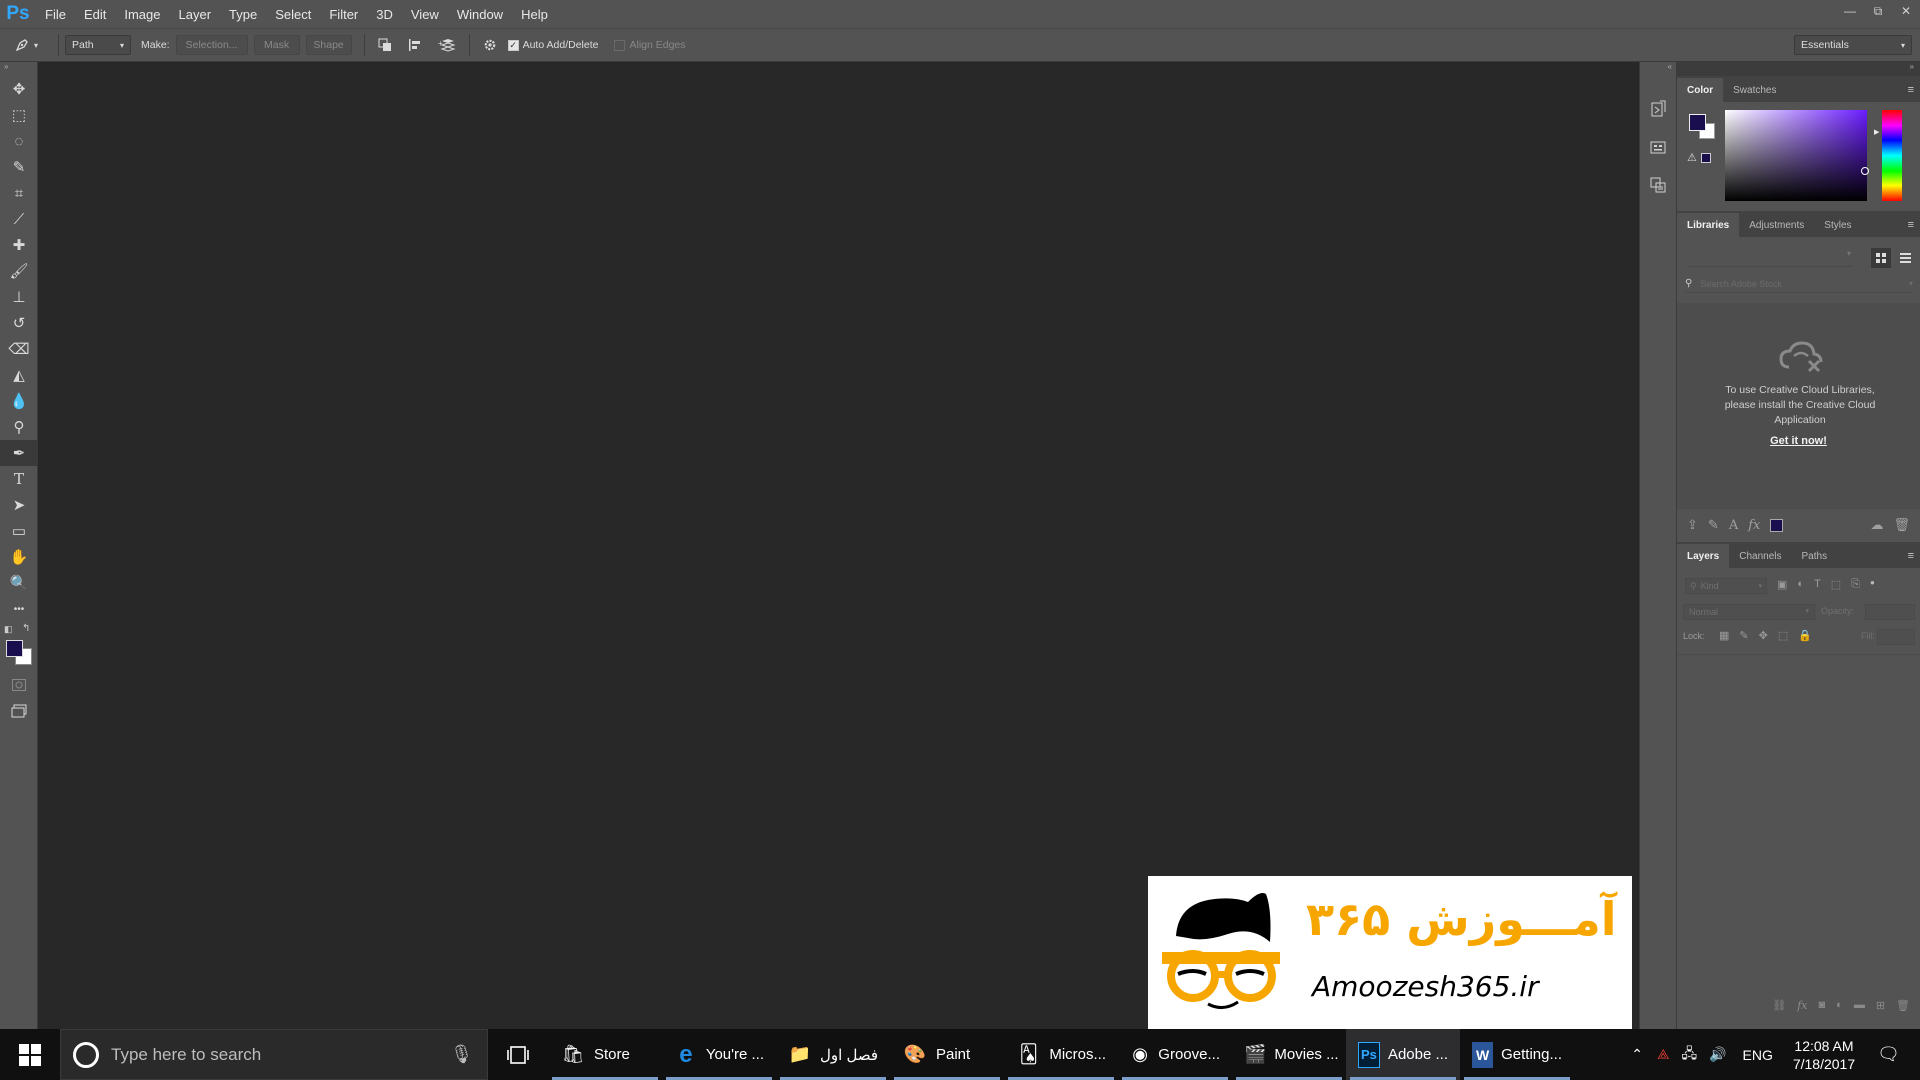 The width and height of the screenshot is (1920, 1080). I want to click on layers-list, so click(1798, 824).